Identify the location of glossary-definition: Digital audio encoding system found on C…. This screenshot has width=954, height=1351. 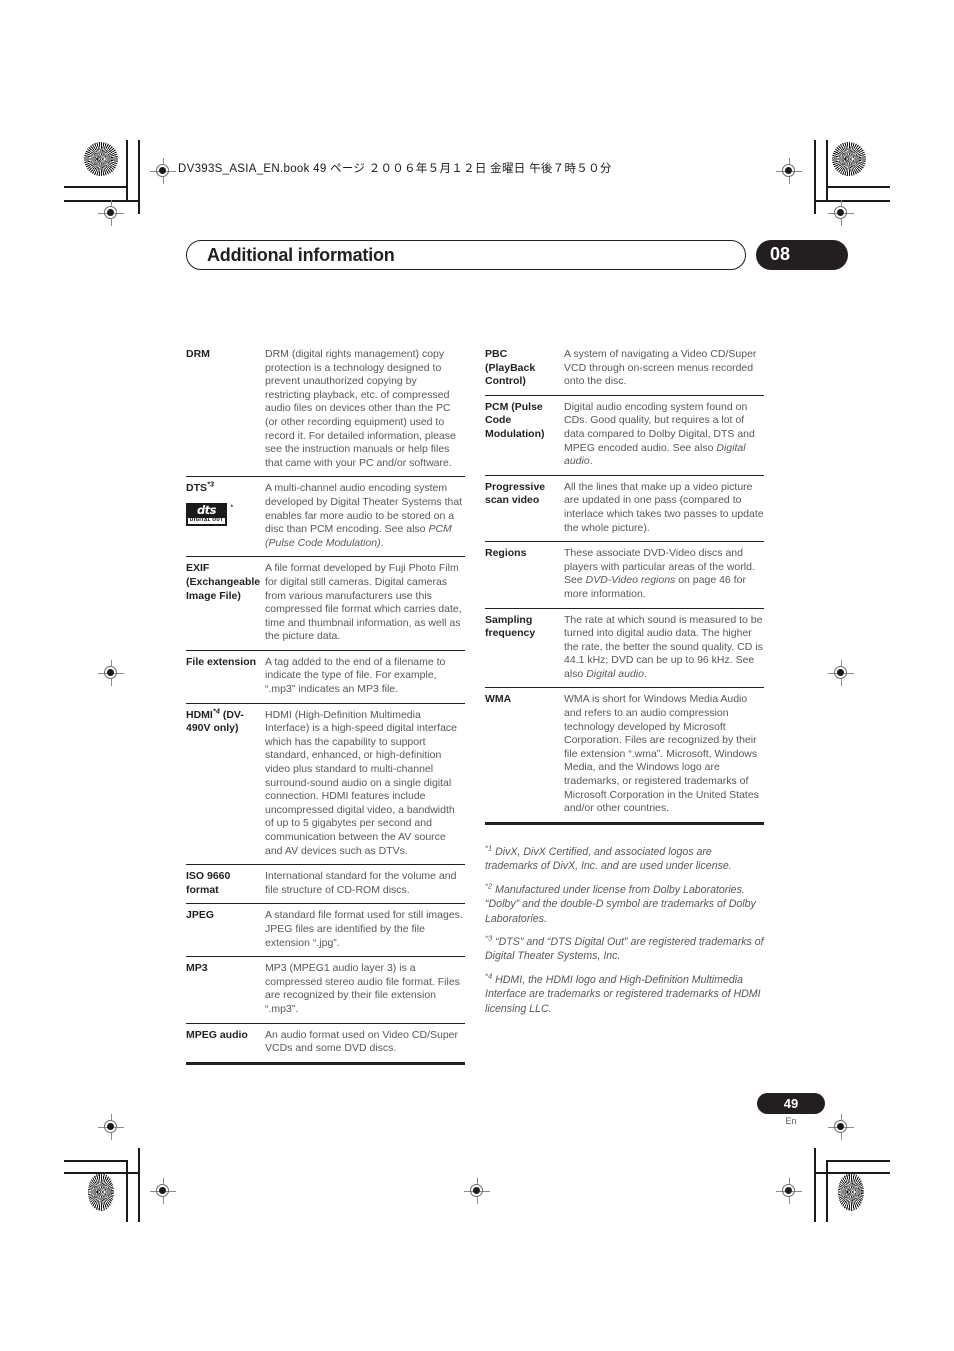
(664, 435).